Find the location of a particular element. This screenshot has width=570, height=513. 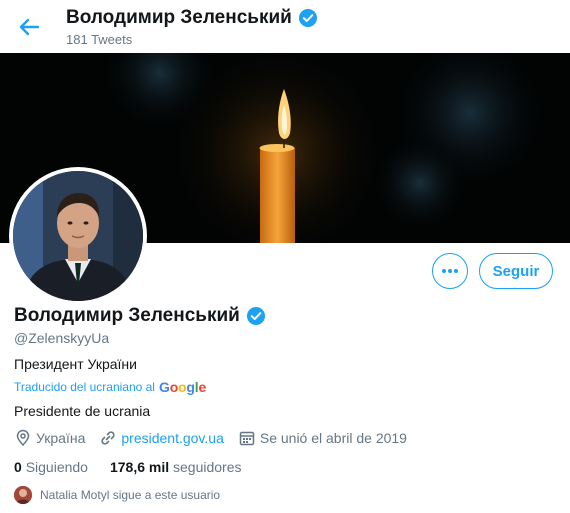

follow-button: Seguir is located at coordinates (516, 271).